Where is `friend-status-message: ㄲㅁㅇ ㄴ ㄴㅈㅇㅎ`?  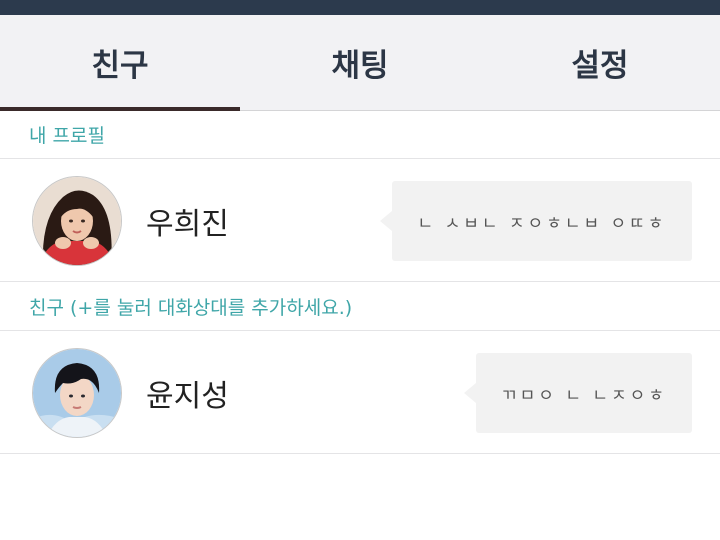 friend-status-message: ㄲㅁㅇ ㄴ ㄴㅈㅇㅎ is located at coordinates (578, 393).